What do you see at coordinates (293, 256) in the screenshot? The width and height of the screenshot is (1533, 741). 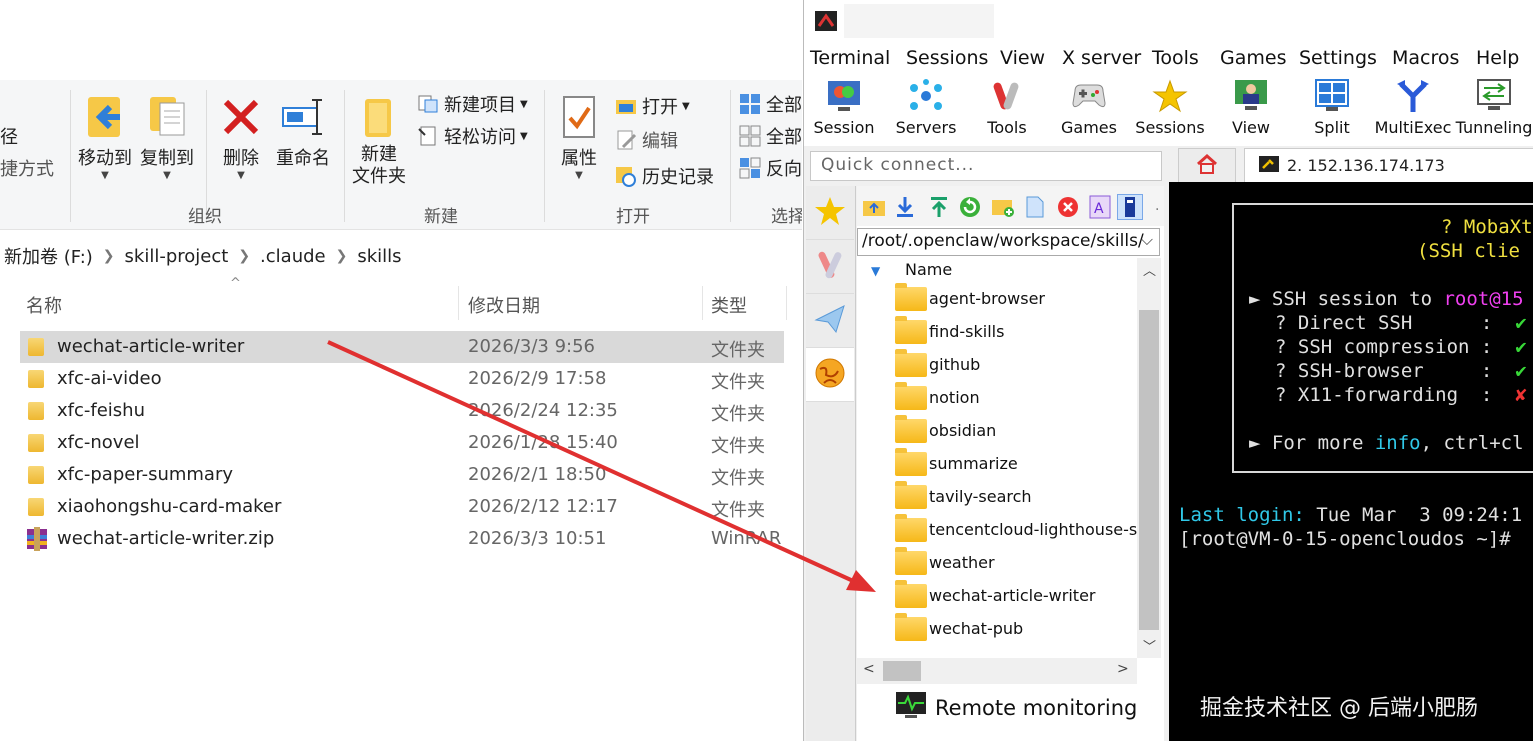 I see `breadcrumb-claude: .claude` at bounding box center [293, 256].